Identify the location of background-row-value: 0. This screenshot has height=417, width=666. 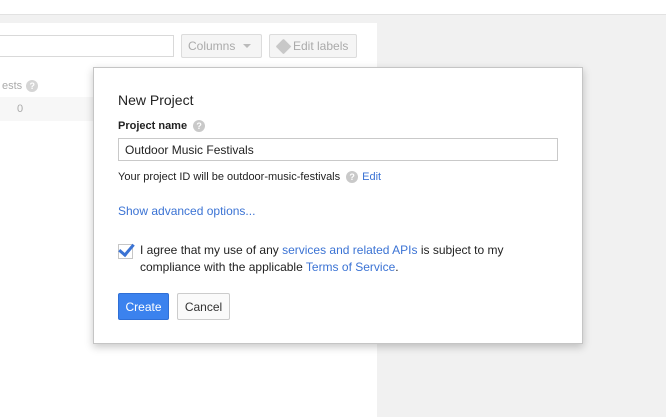
(20, 109).